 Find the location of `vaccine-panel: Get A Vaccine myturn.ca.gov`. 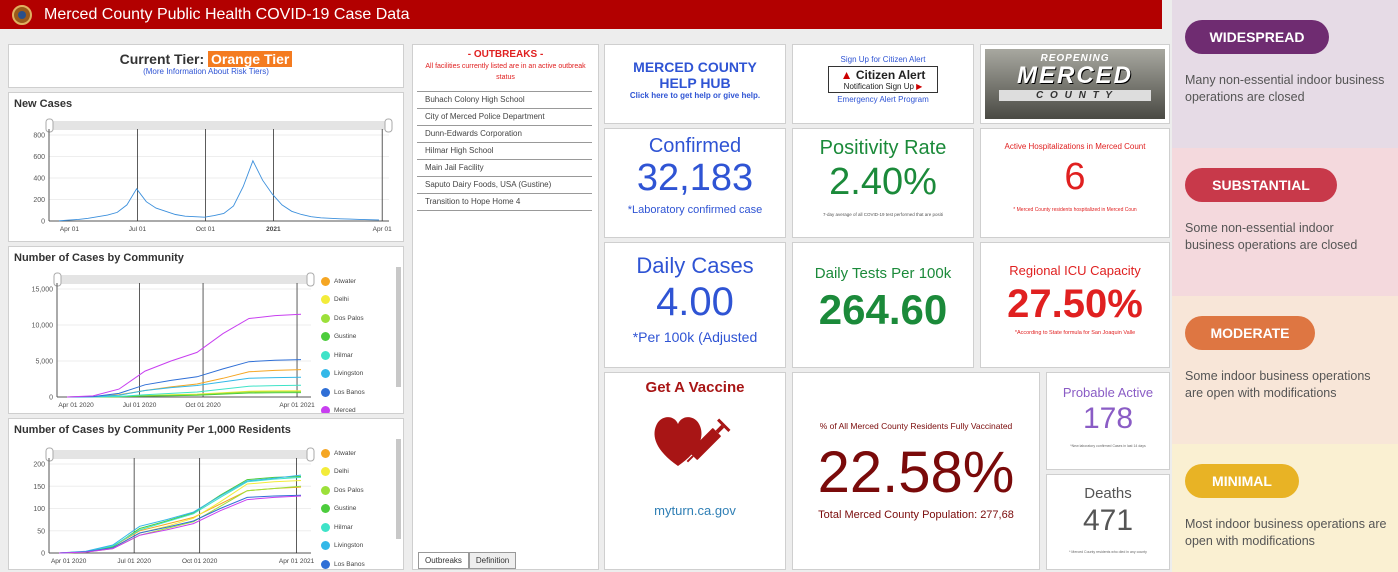

vaccine-panel: Get A Vaccine myturn.ca.gov is located at coordinates (695, 471).